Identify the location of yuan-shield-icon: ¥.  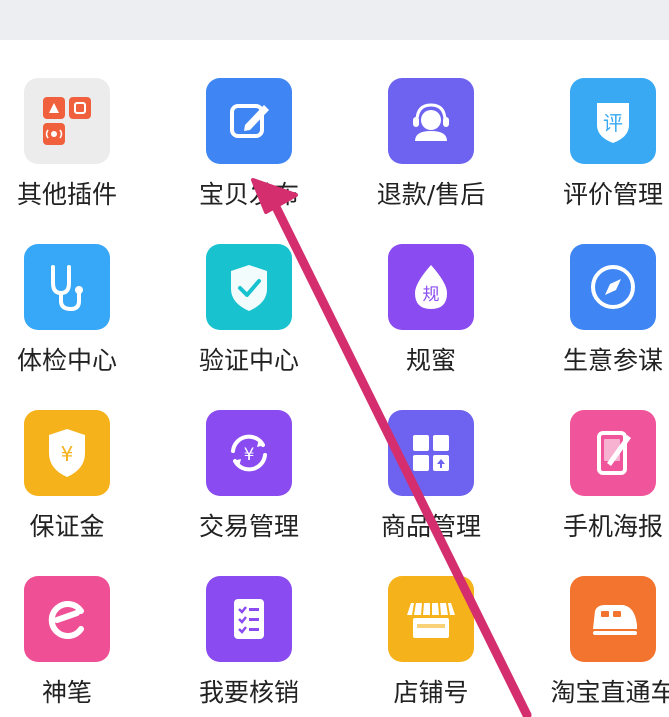
(67, 453).